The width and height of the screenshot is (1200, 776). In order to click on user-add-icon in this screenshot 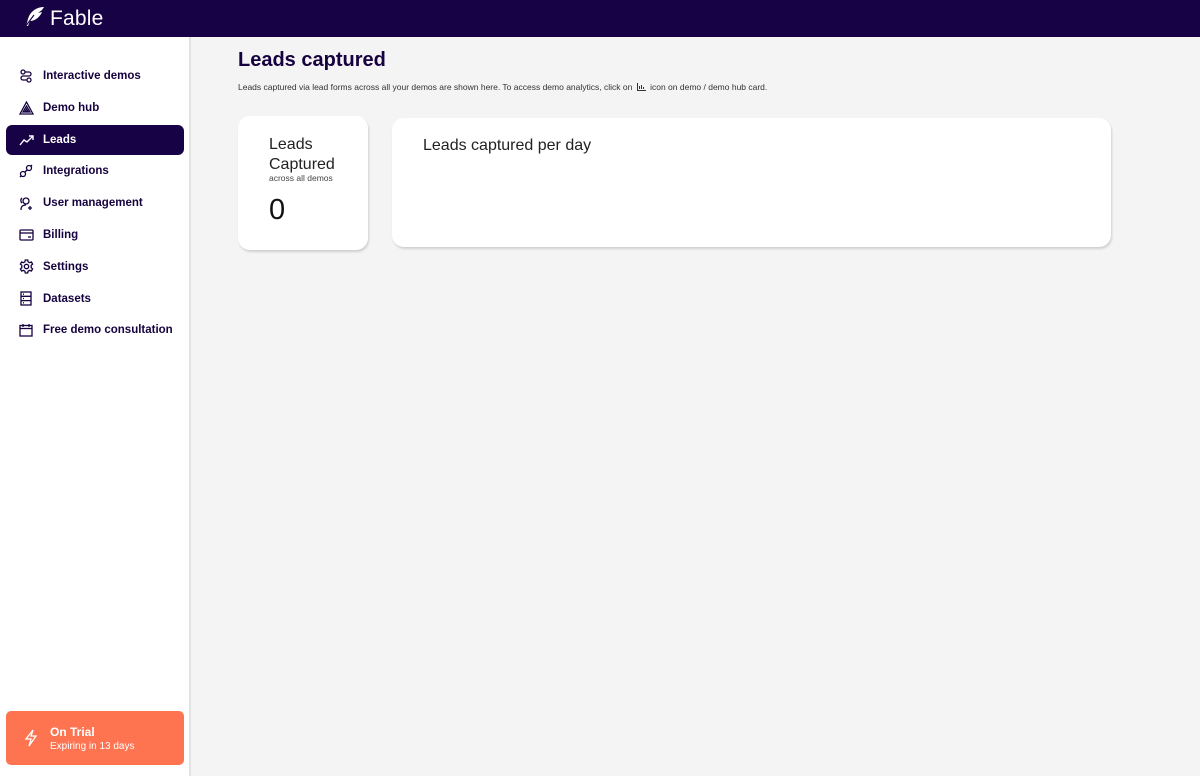, I will do `click(26, 203)`.